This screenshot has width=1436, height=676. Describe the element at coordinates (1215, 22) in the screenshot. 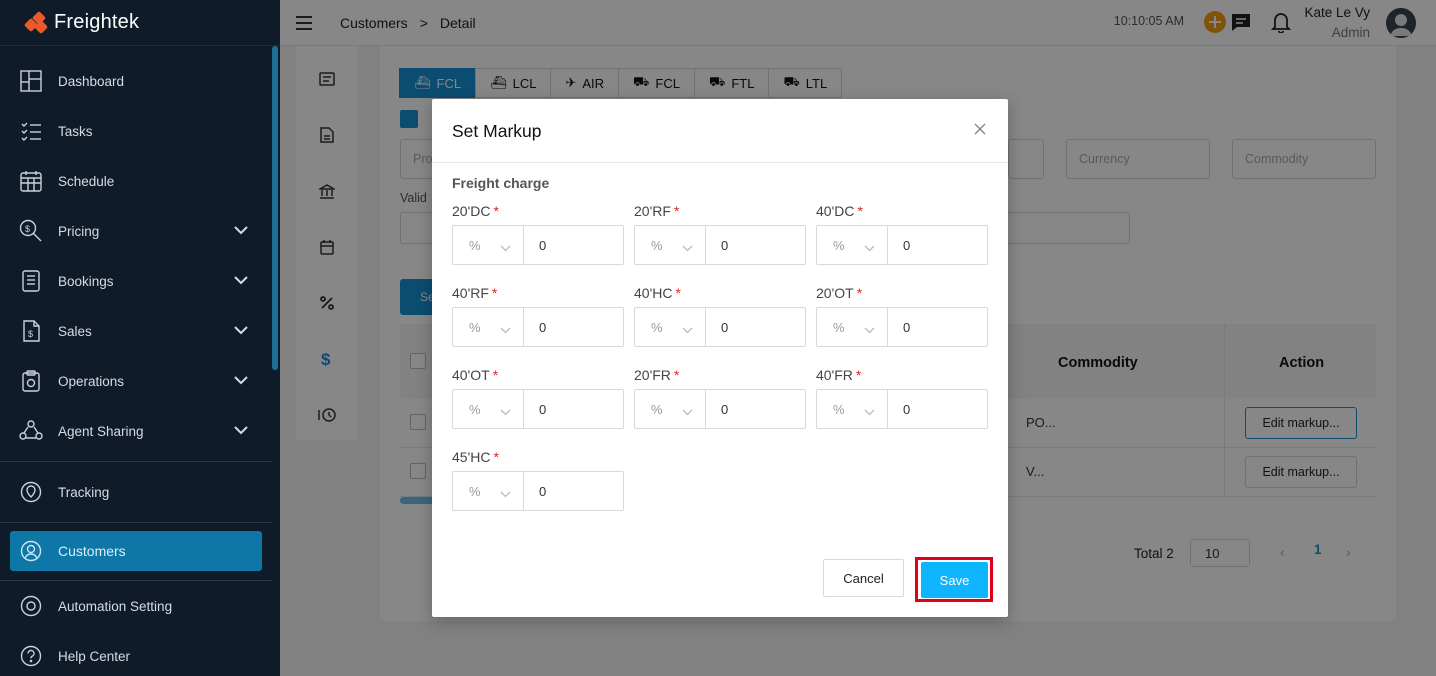

I see `add-icon` at that location.